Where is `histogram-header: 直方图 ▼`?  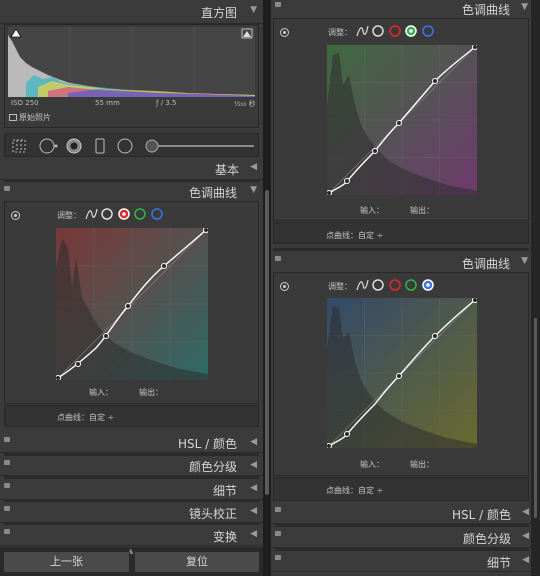
histogram-header: 直方图 ▼ is located at coordinates (131, 12).